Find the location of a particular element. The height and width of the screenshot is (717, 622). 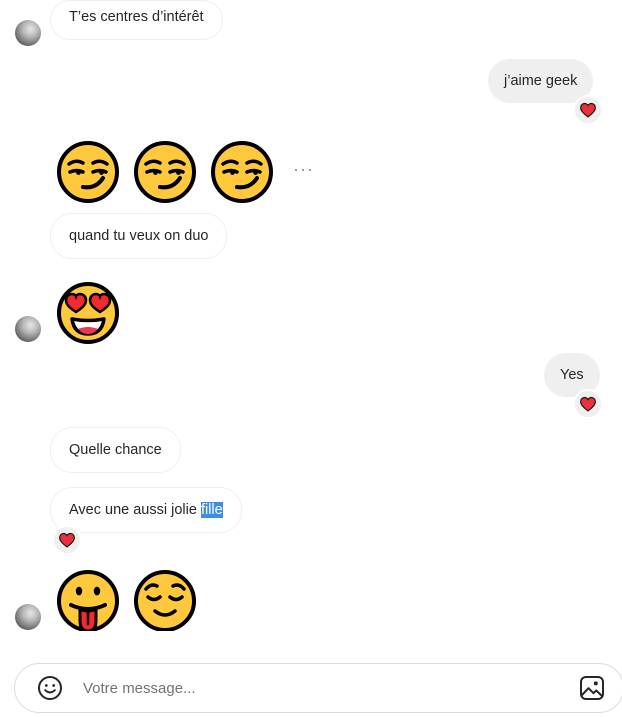

message-bubble-incoming: Avec une aussi jolie fille is located at coordinates (146, 510).